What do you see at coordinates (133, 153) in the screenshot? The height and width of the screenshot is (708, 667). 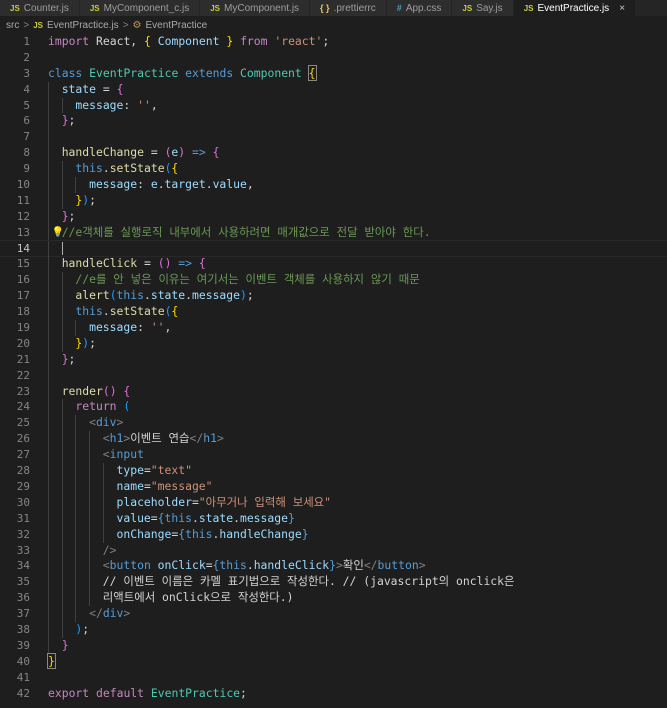 I see `code-text: handleChange = (e) => {` at bounding box center [133, 153].